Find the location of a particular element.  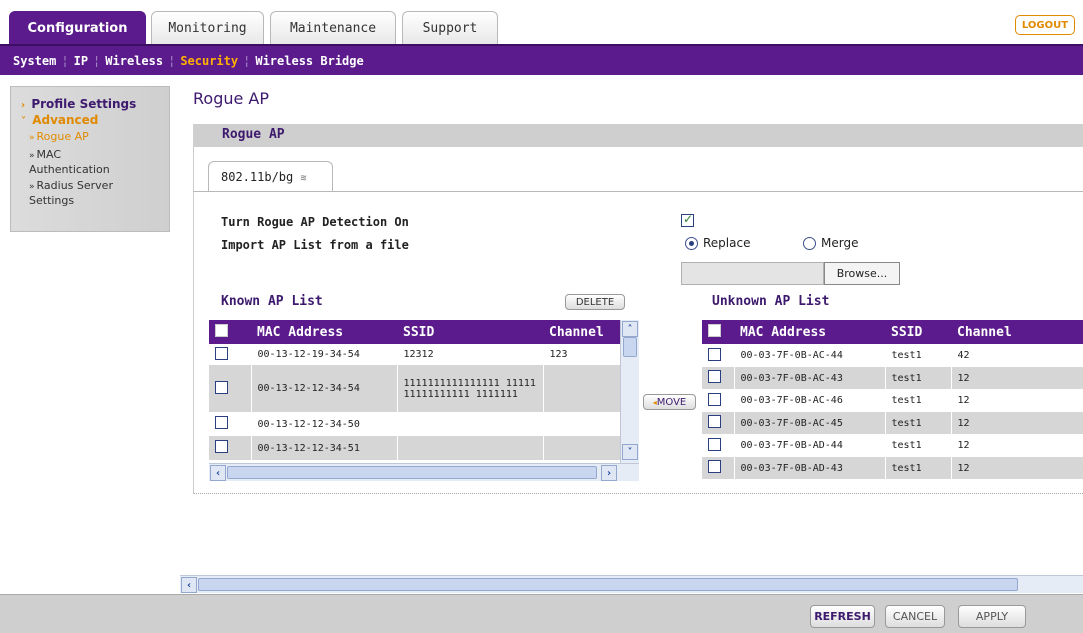

table-row: 00-13-12-19-34-54 12312 123 is located at coordinates (415, 354).